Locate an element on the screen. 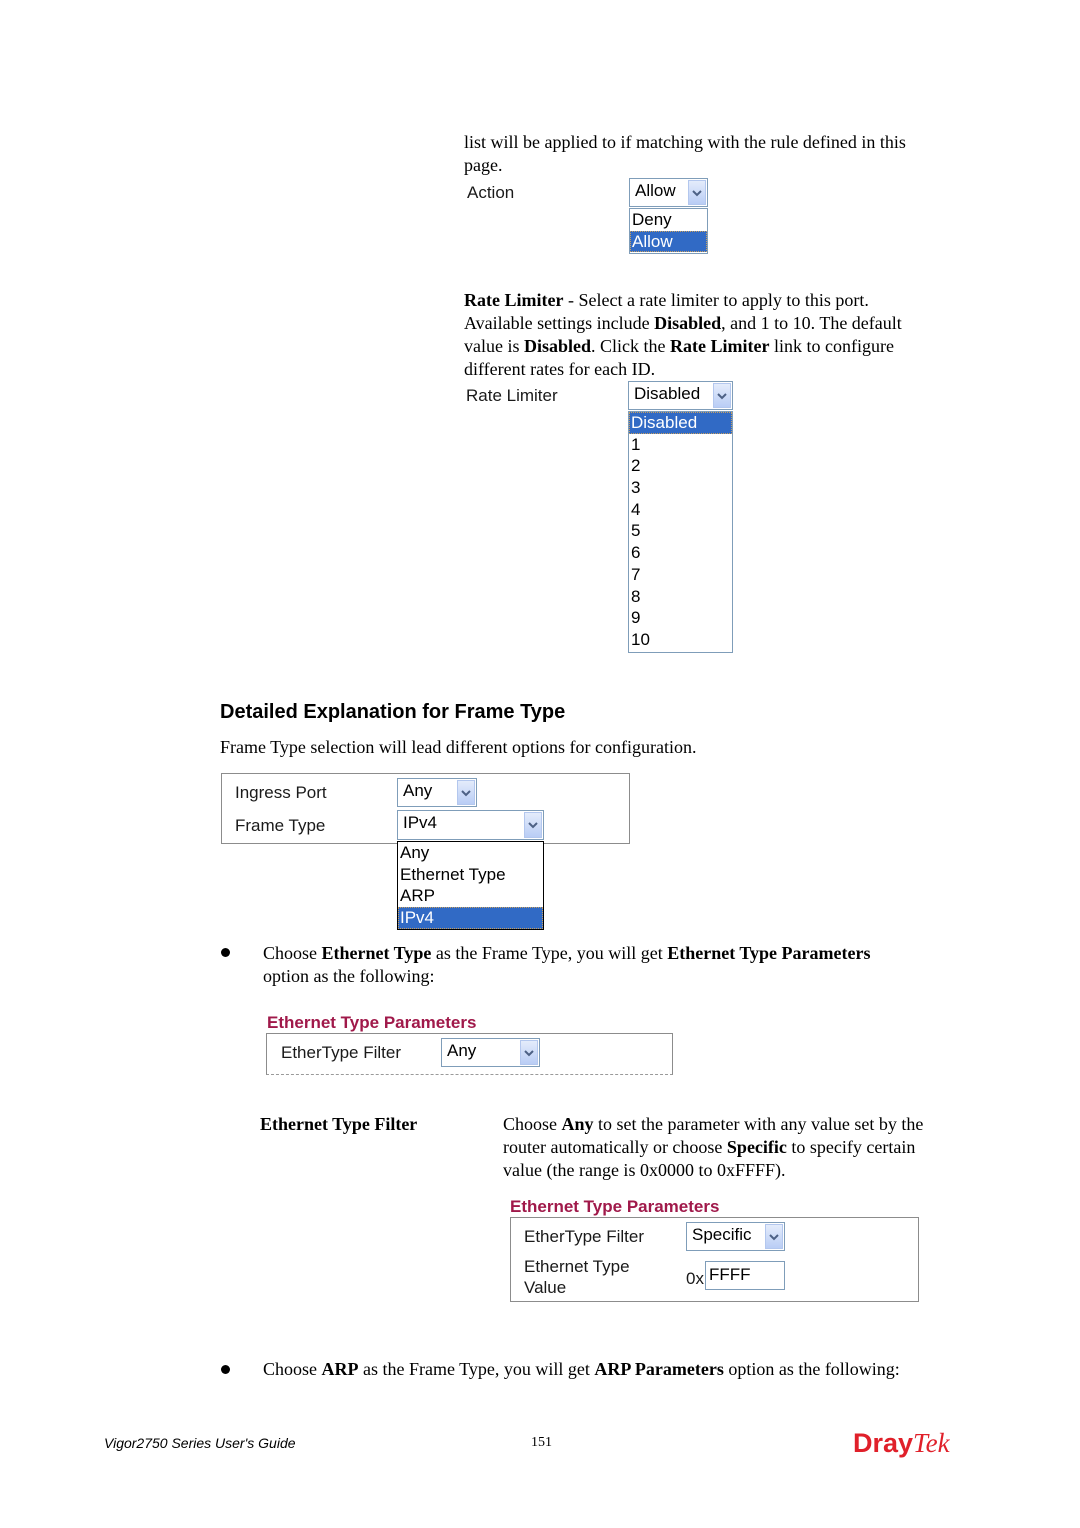 The width and height of the screenshot is (1080, 1528). bold-span: ARP is located at coordinates (340, 1369).